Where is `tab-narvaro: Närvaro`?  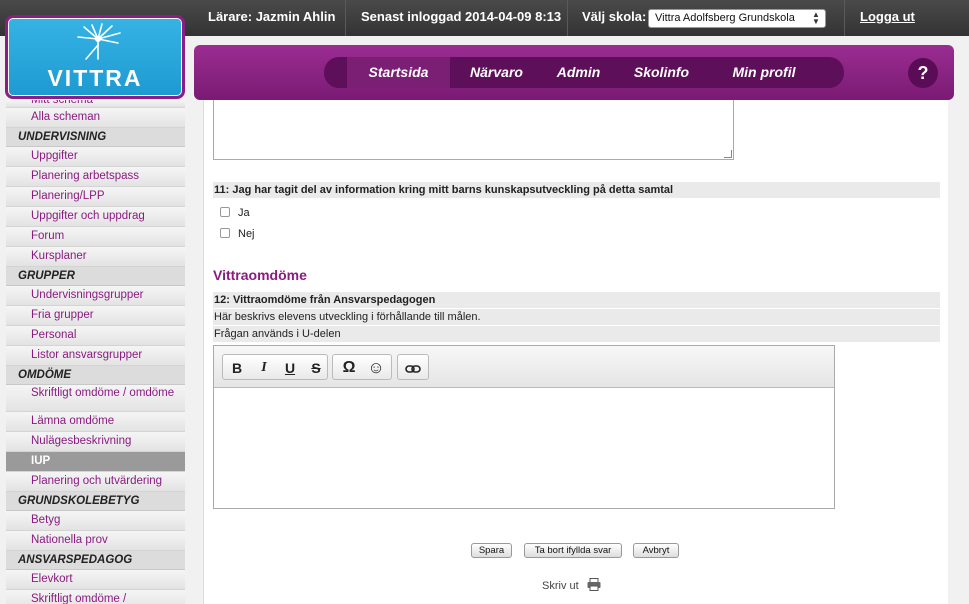 tab-narvaro: Närvaro is located at coordinates (496, 72).